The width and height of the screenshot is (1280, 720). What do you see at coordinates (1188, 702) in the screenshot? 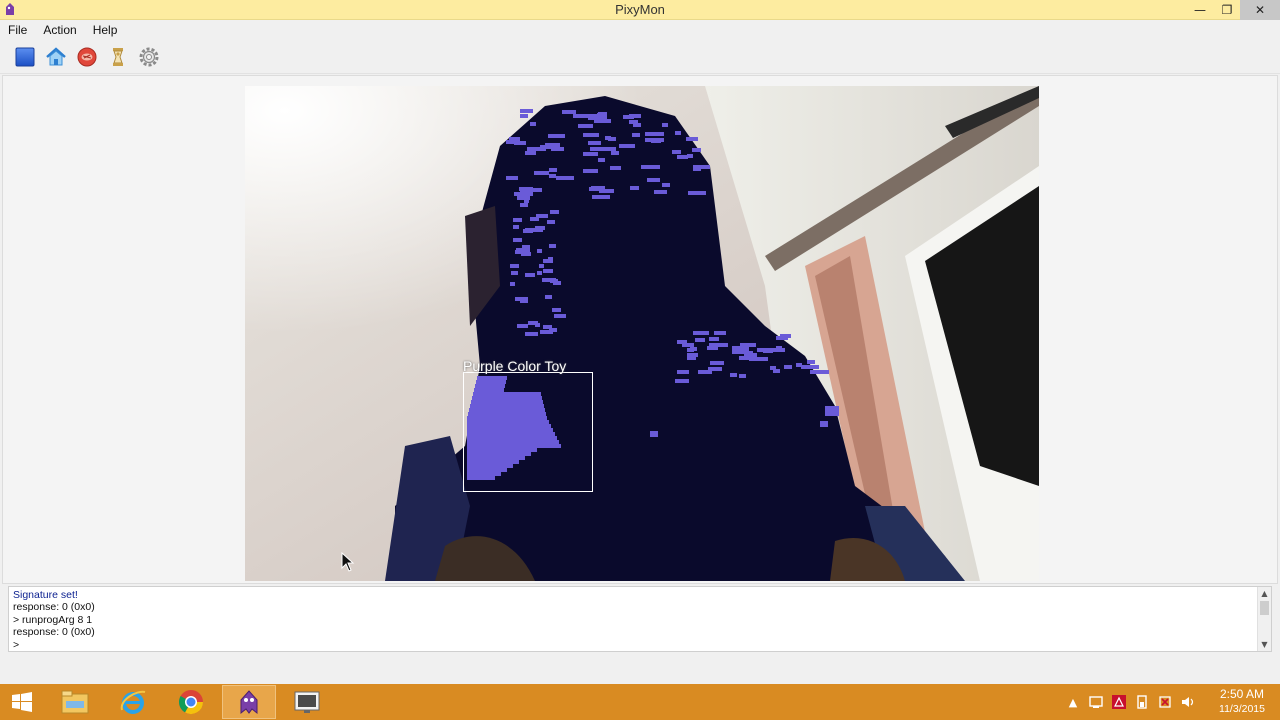
I see `tray-volume-icon` at bounding box center [1188, 702].